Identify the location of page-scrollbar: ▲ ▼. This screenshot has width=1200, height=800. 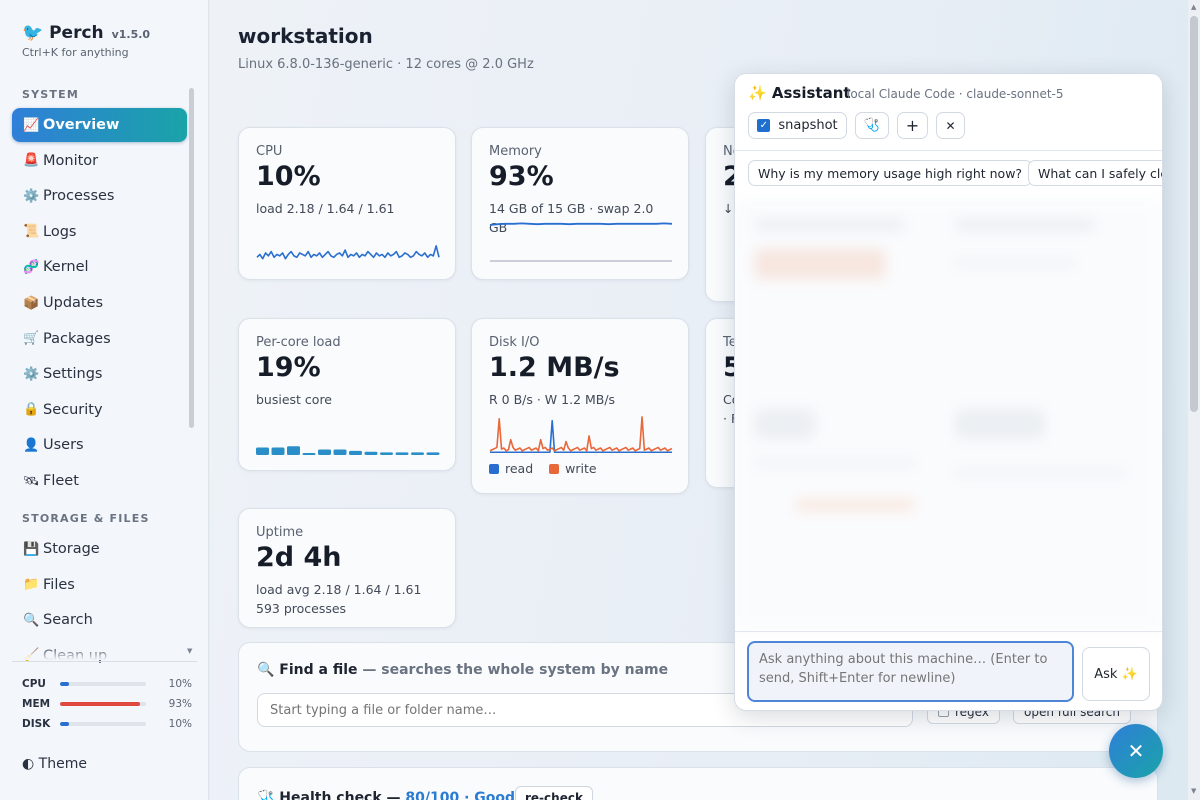
(1194, 400).